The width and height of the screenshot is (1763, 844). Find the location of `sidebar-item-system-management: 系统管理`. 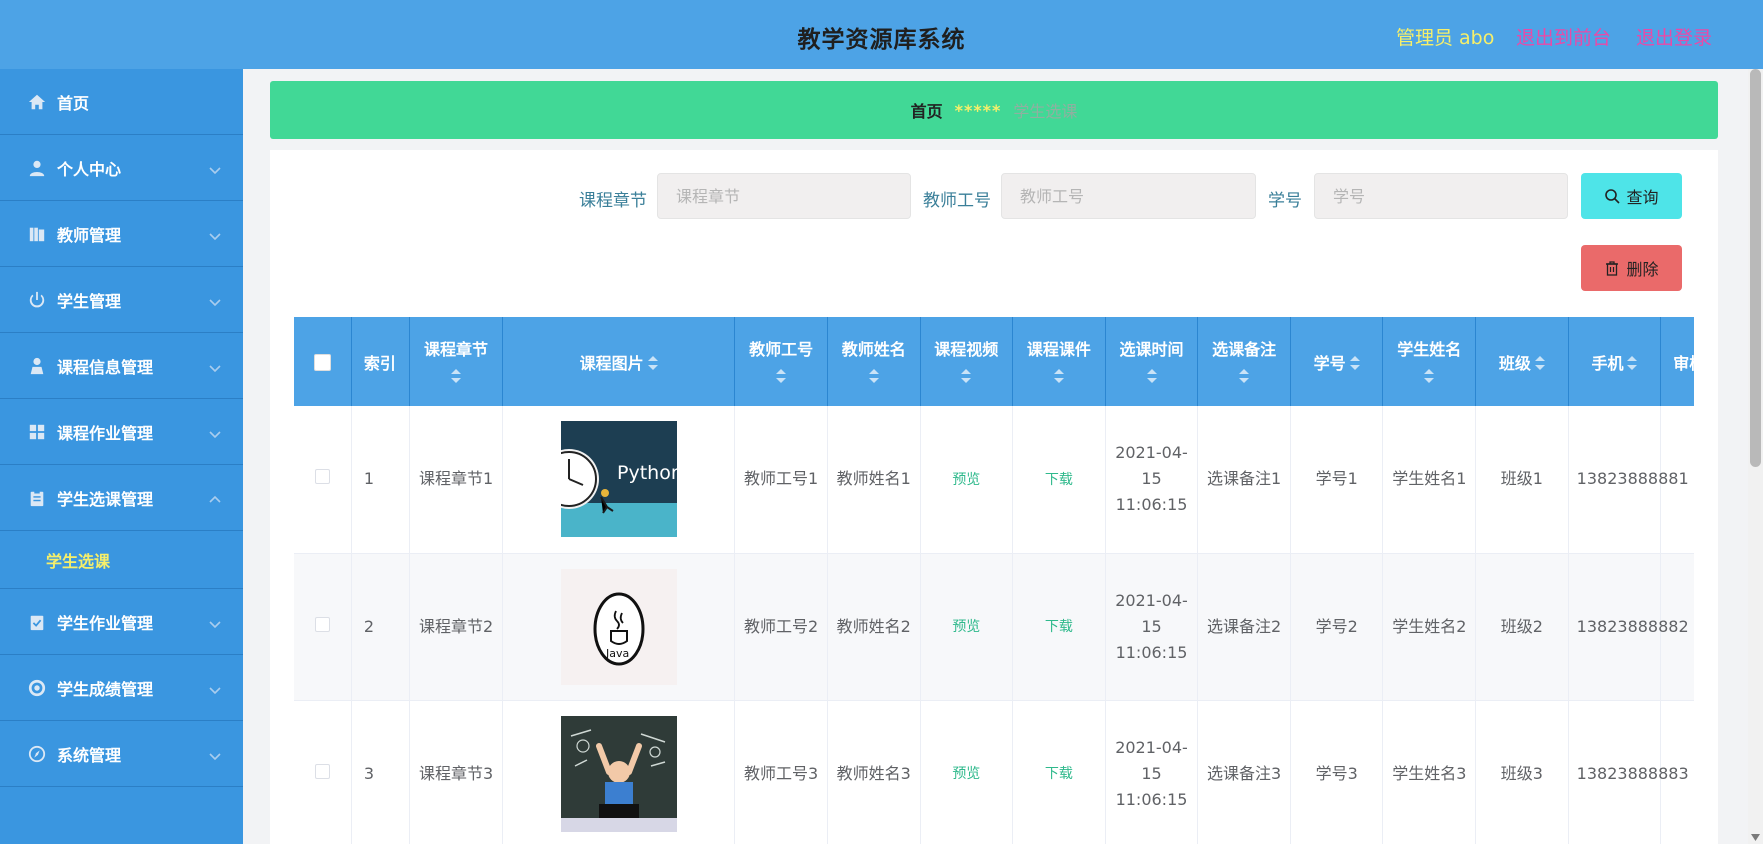

sidebar-item-system-management: 系统管理 is located at coordinates (121, 754).